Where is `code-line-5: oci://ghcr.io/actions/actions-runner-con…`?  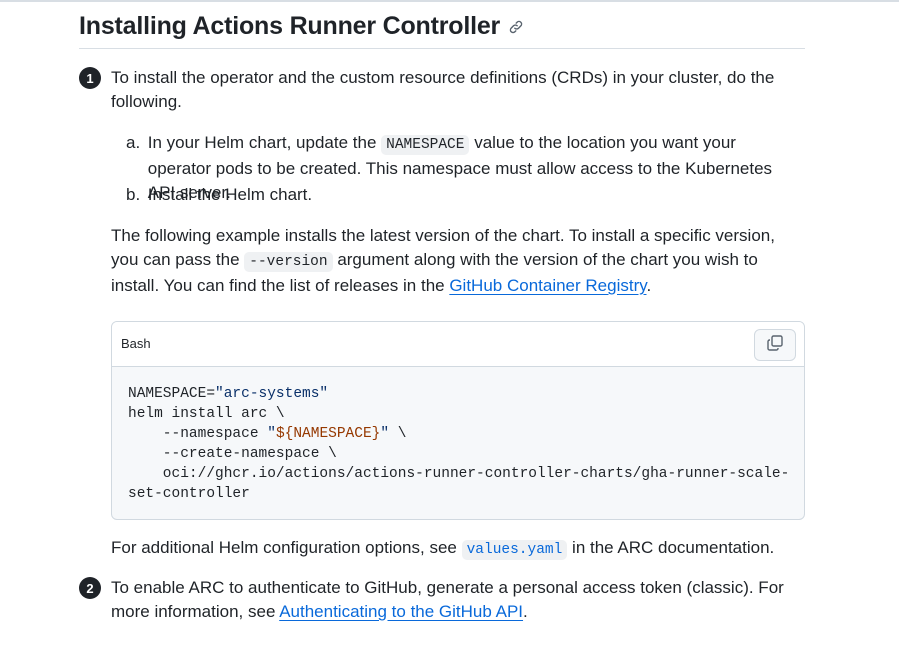
code-line-5: oci://ghcr.io/actions/actions-runner-con… is located at coordinates (459, 474).